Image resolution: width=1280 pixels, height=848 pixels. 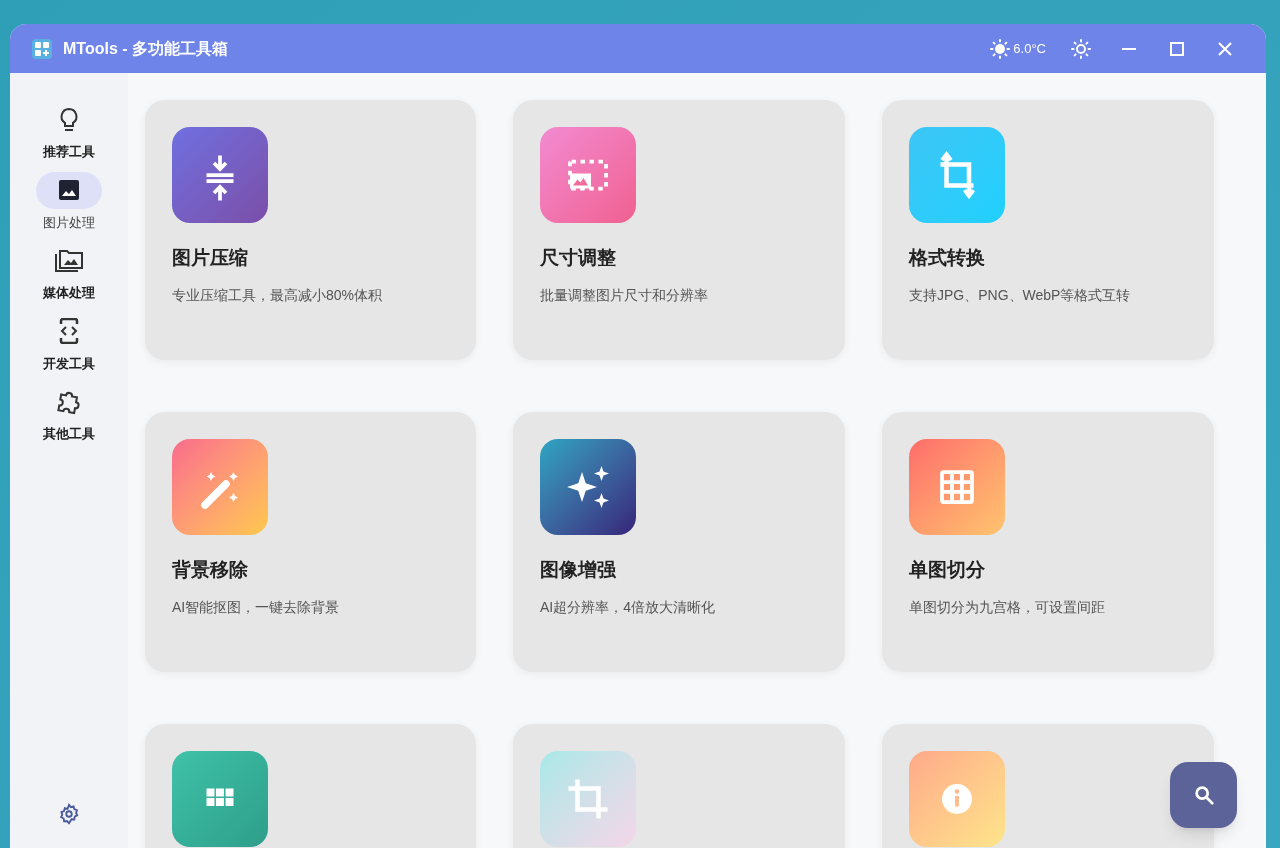 What do you see at coordinates (69, 119) in the screenshot?
I see `bulb-icon` at bounding box center [69, 119].